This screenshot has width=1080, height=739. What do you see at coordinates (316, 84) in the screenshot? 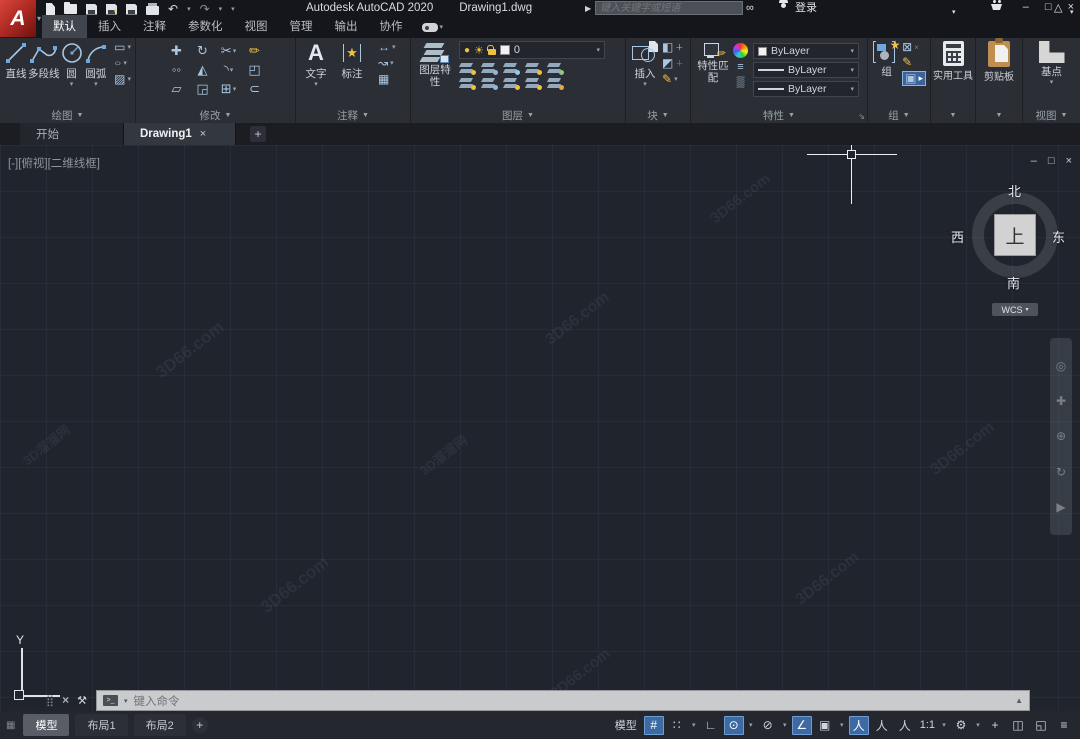
I see `text-flyout-icon: ▾` at bounding box center [316, 84].